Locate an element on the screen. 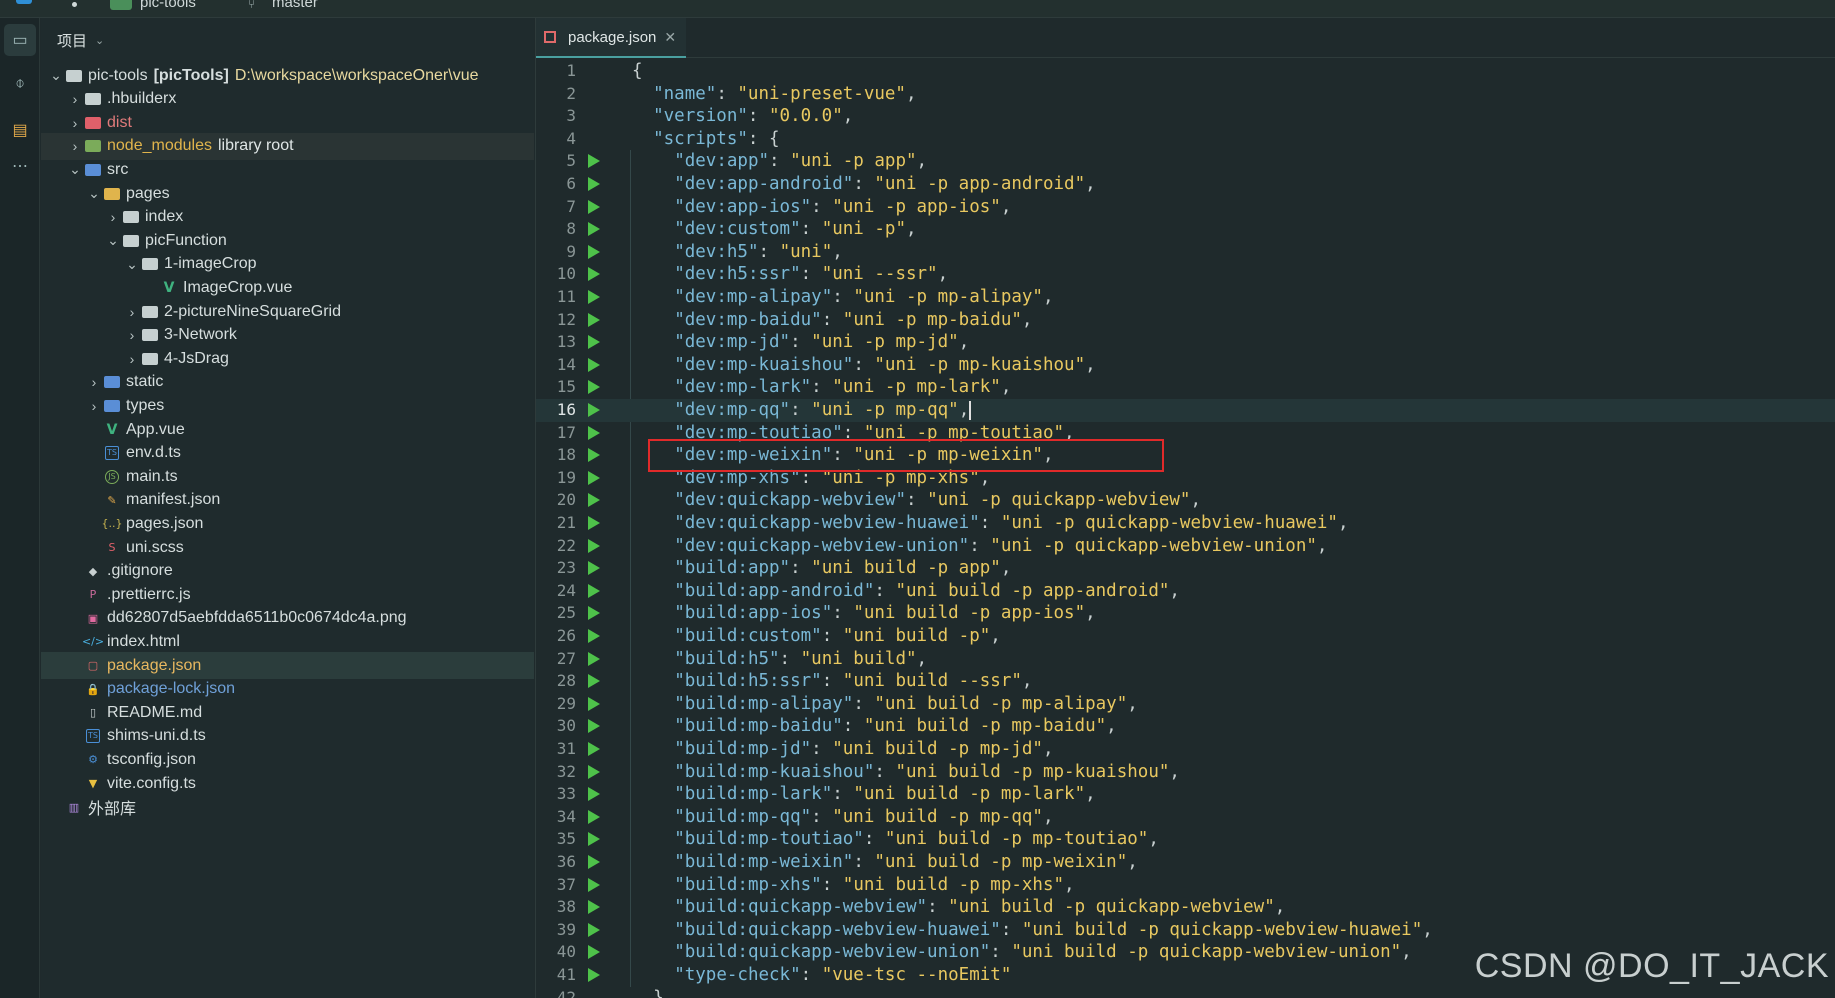 The width and height of the screenshot is (1835, 998). code-line: 10 "dev:h5:ssr": "uni --ssr", is located at coordinates (1185, 274).